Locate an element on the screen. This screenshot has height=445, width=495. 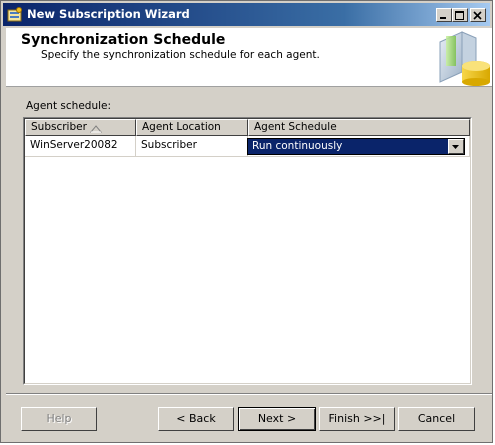
cancel-button: Cancel is located at coordinates (436, 419).